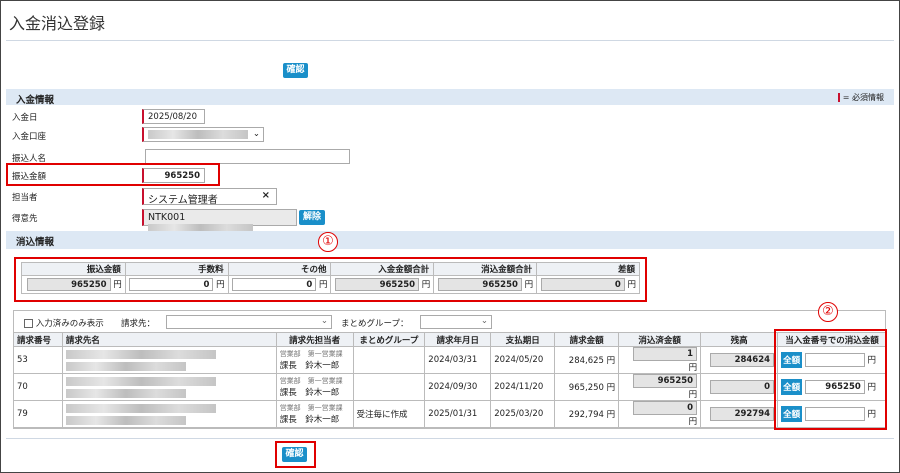 The image size is (900, 473). What do you see at coordinates (389, 414) in the screenshot?
I see `group: 受注毎に作成` at bounding box center [389, 414].